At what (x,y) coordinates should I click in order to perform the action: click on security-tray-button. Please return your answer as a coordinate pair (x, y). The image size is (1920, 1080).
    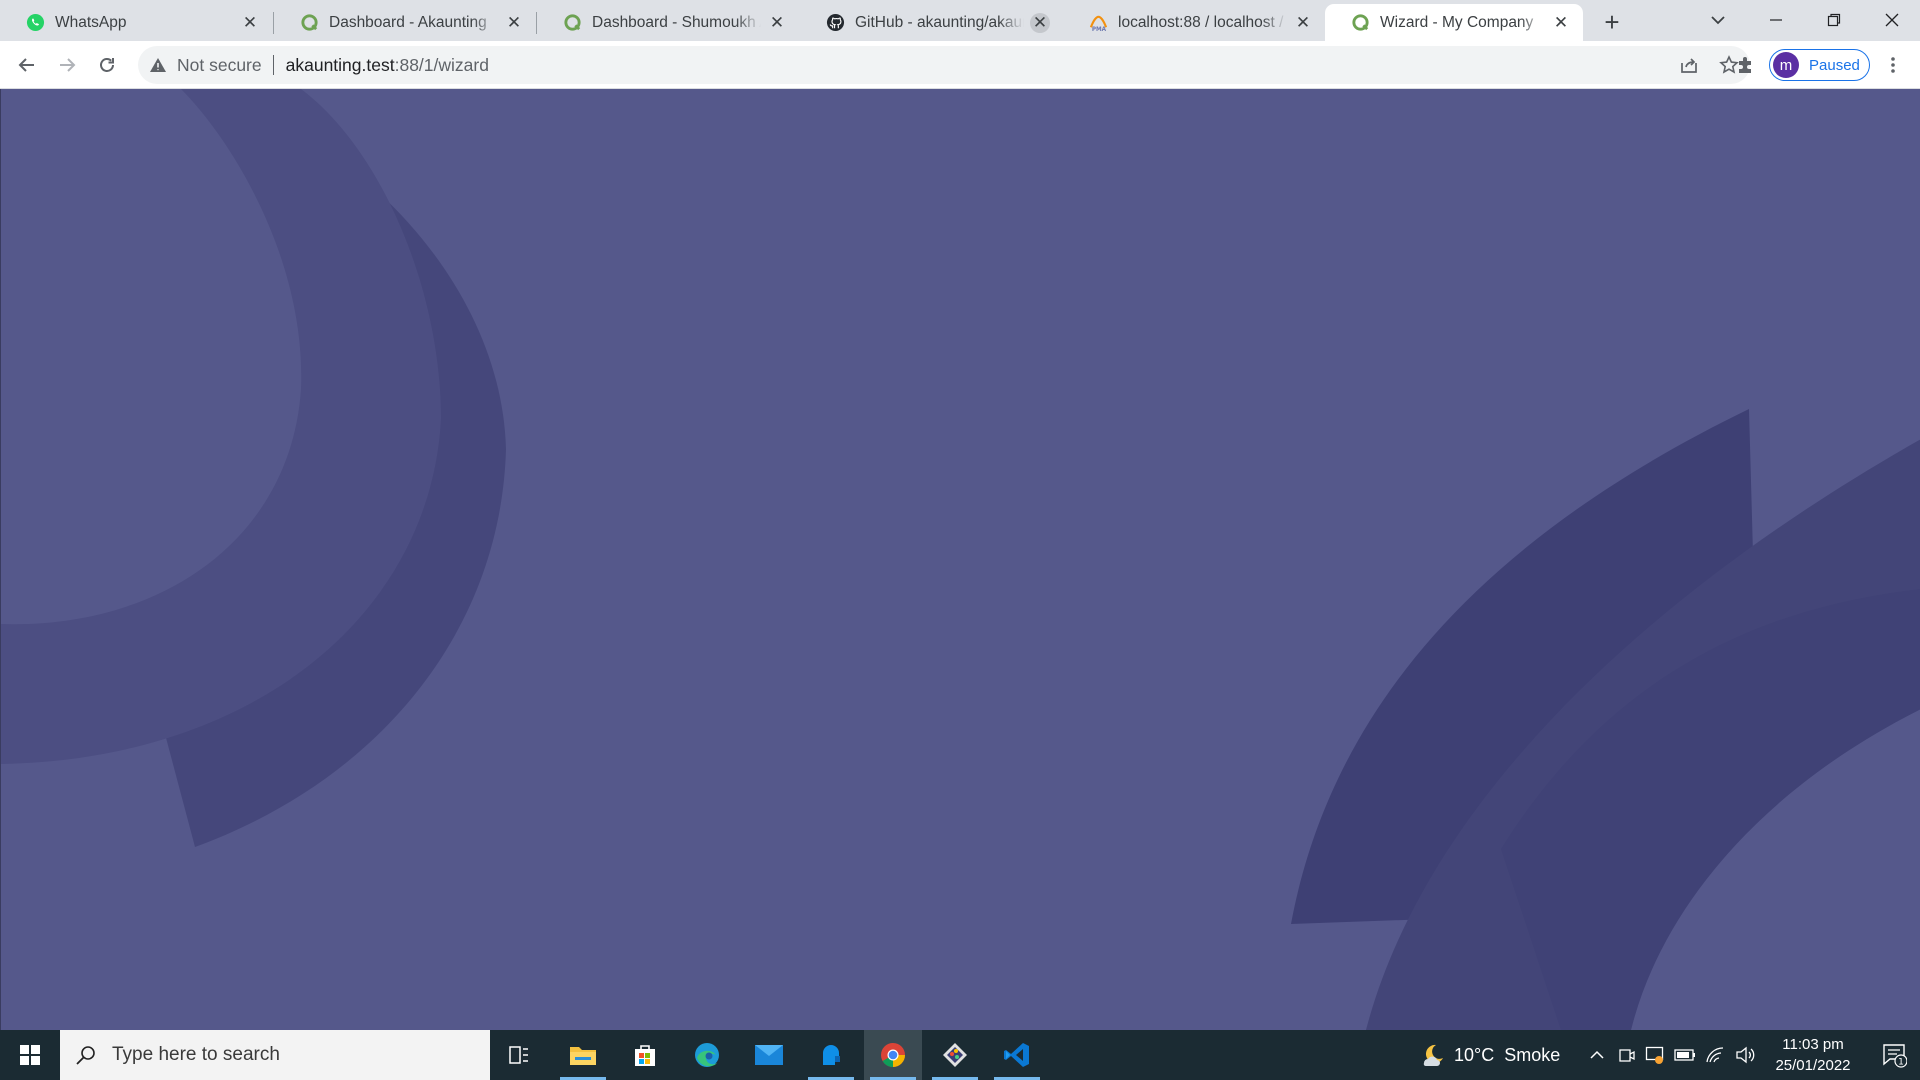
    Looking at the image, I should click on (1655, 1055).